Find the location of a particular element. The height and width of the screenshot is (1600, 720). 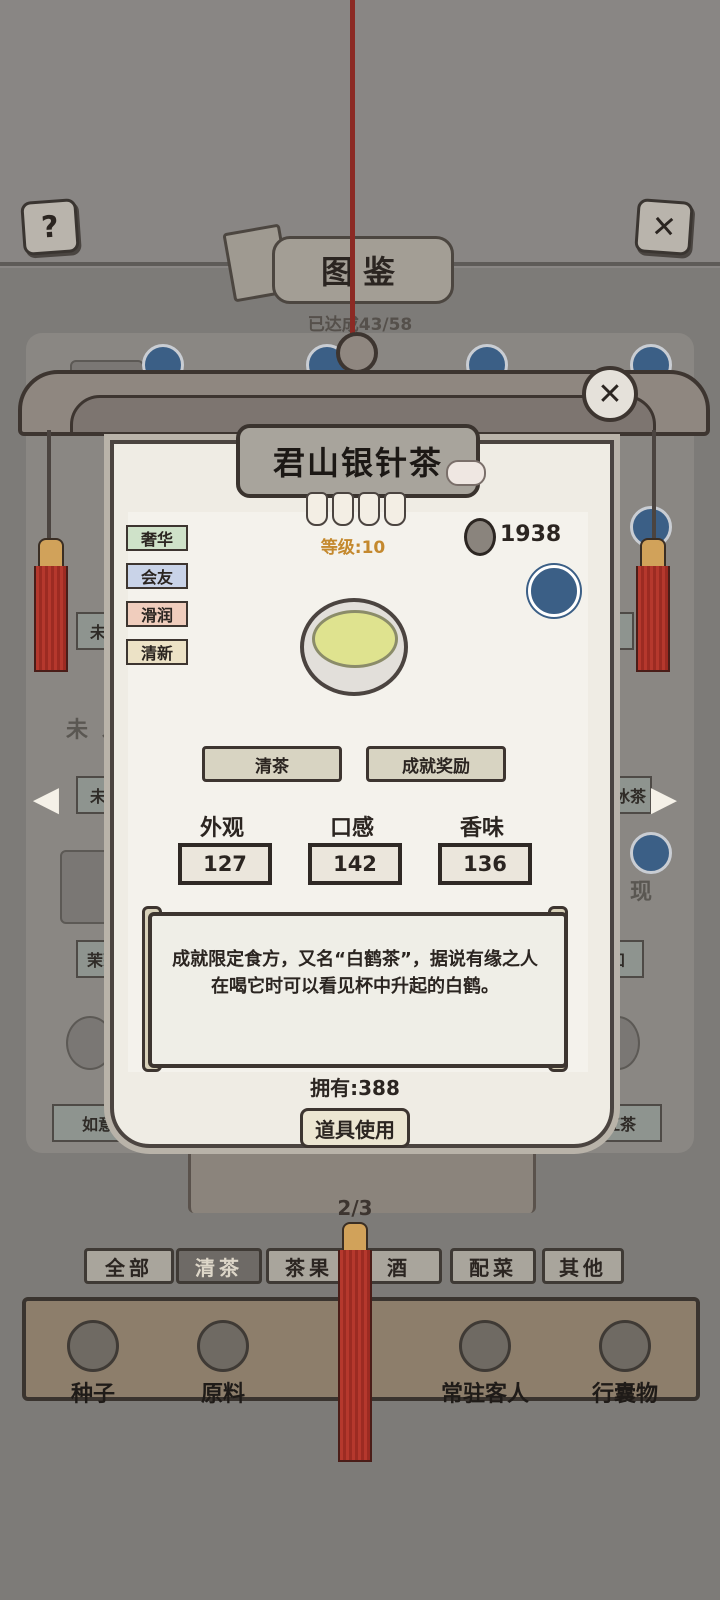

bg-recipe-card is located at coordinates (90, 1043).